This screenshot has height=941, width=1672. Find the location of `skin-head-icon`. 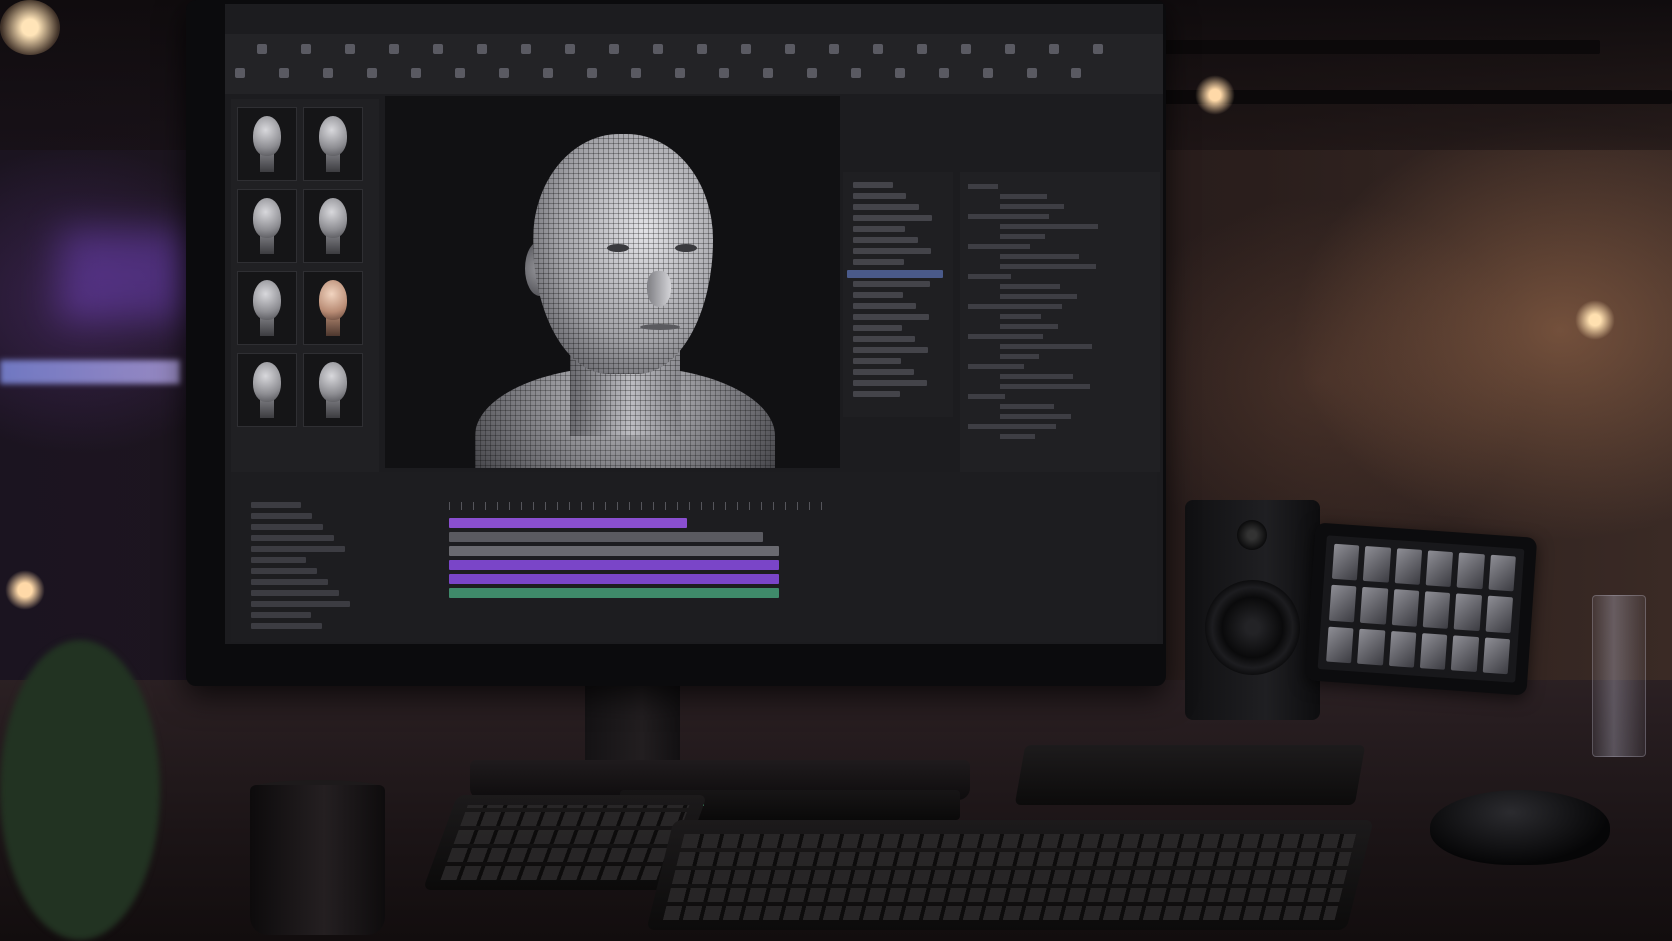

skin-head-icon is located at coordinates (333, 308).